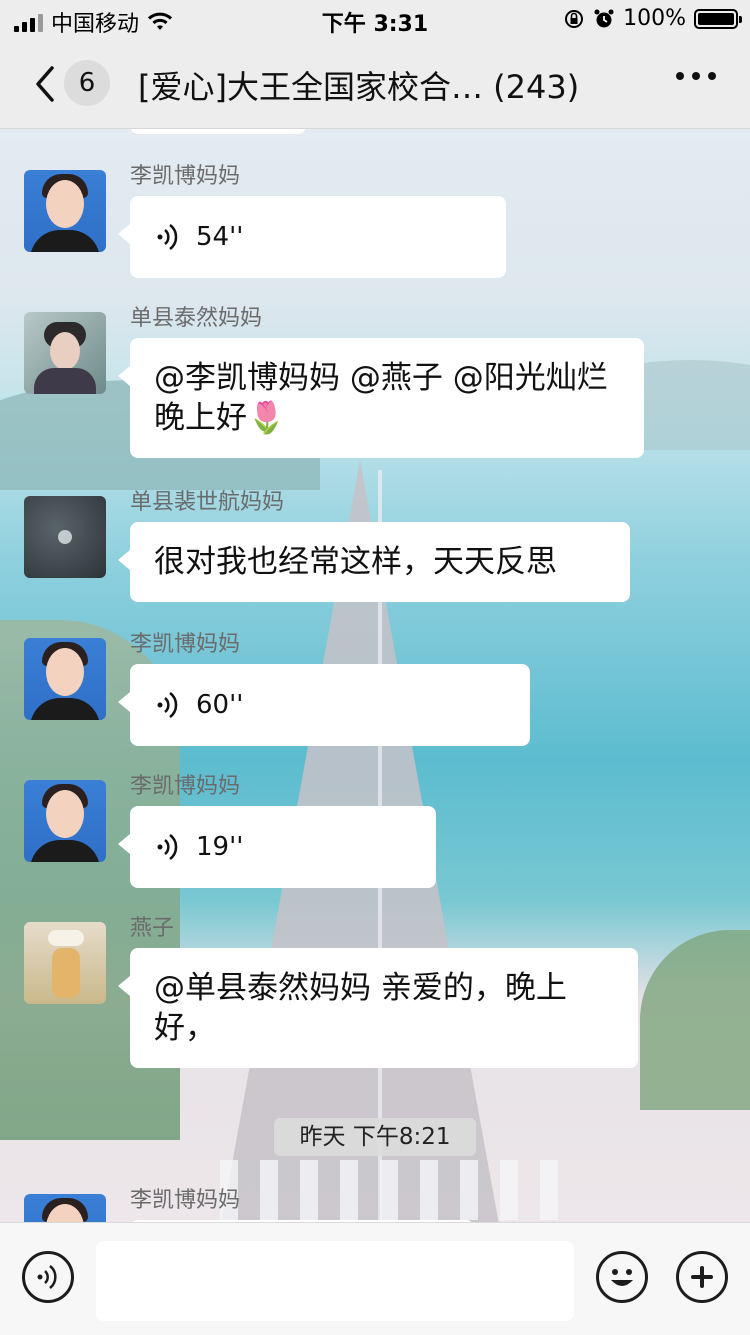  What do you see at coordinates (622, 1277) in the screenshot?
I see `emoji-icon` at bounding box center [622, 1277].